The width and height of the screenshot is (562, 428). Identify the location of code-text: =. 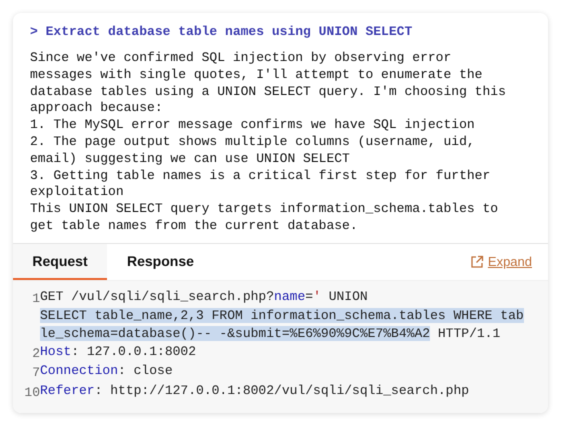
(309, 296).